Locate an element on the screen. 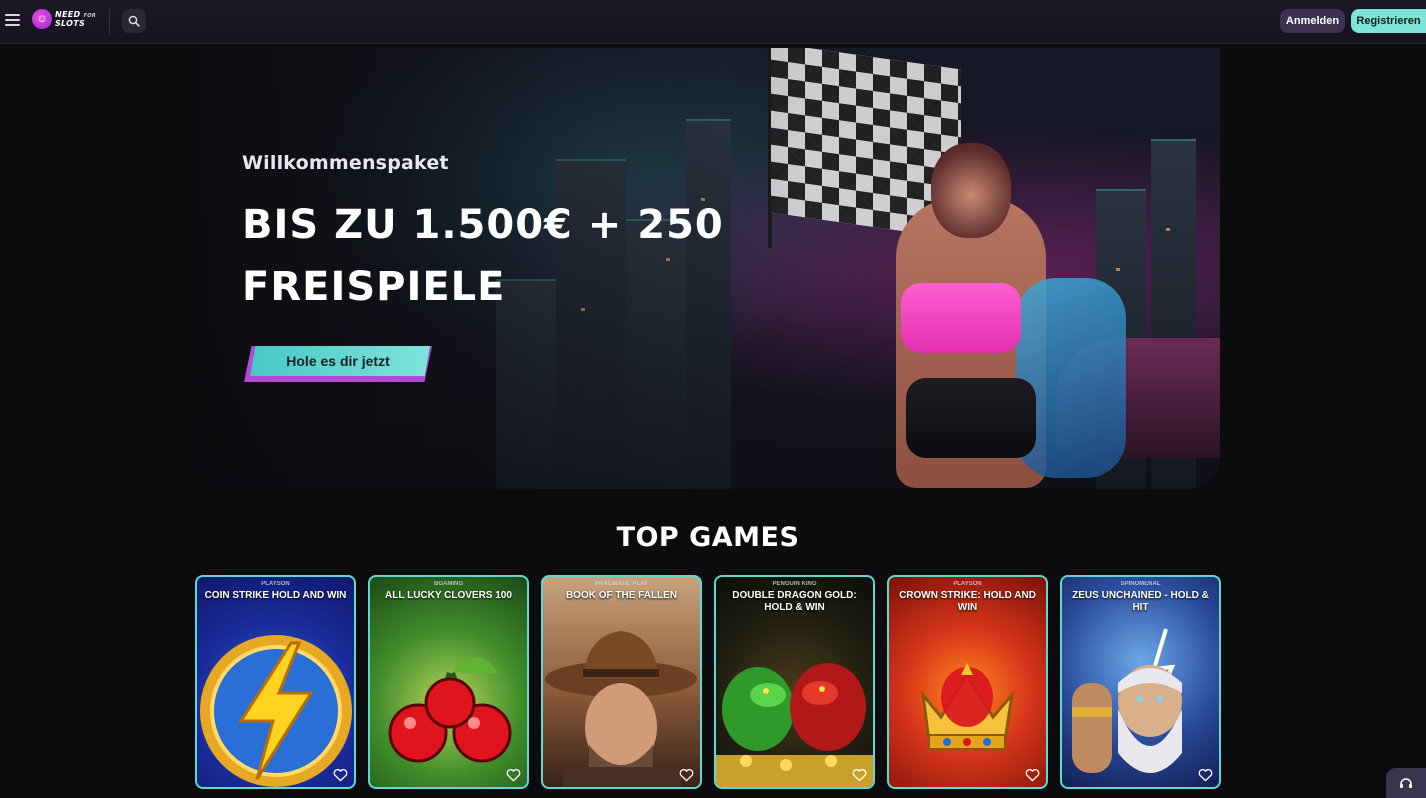  header-divider is located at coordinates (109, 21).